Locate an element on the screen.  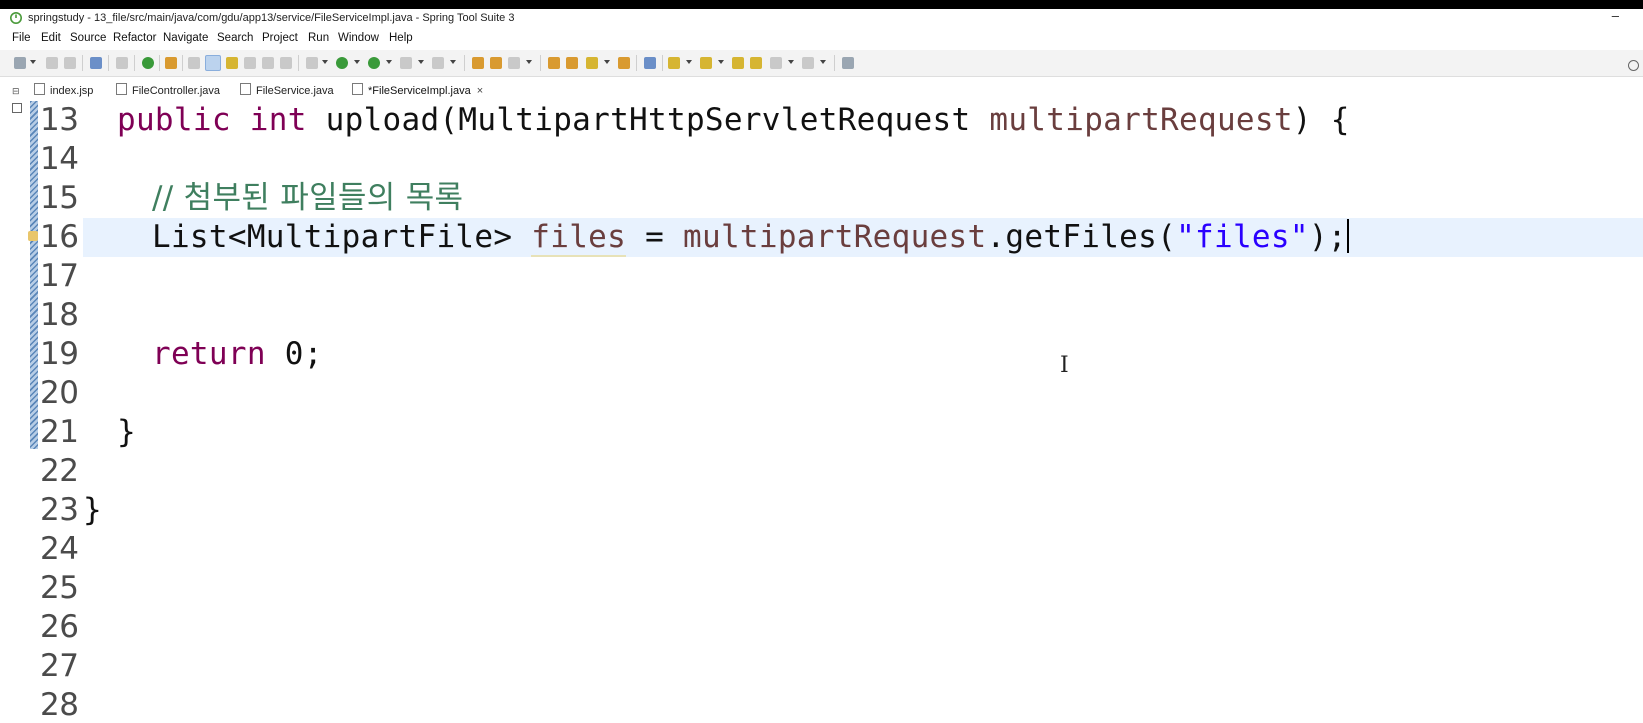
line-number: 14 is located at coordinates (59, 159).